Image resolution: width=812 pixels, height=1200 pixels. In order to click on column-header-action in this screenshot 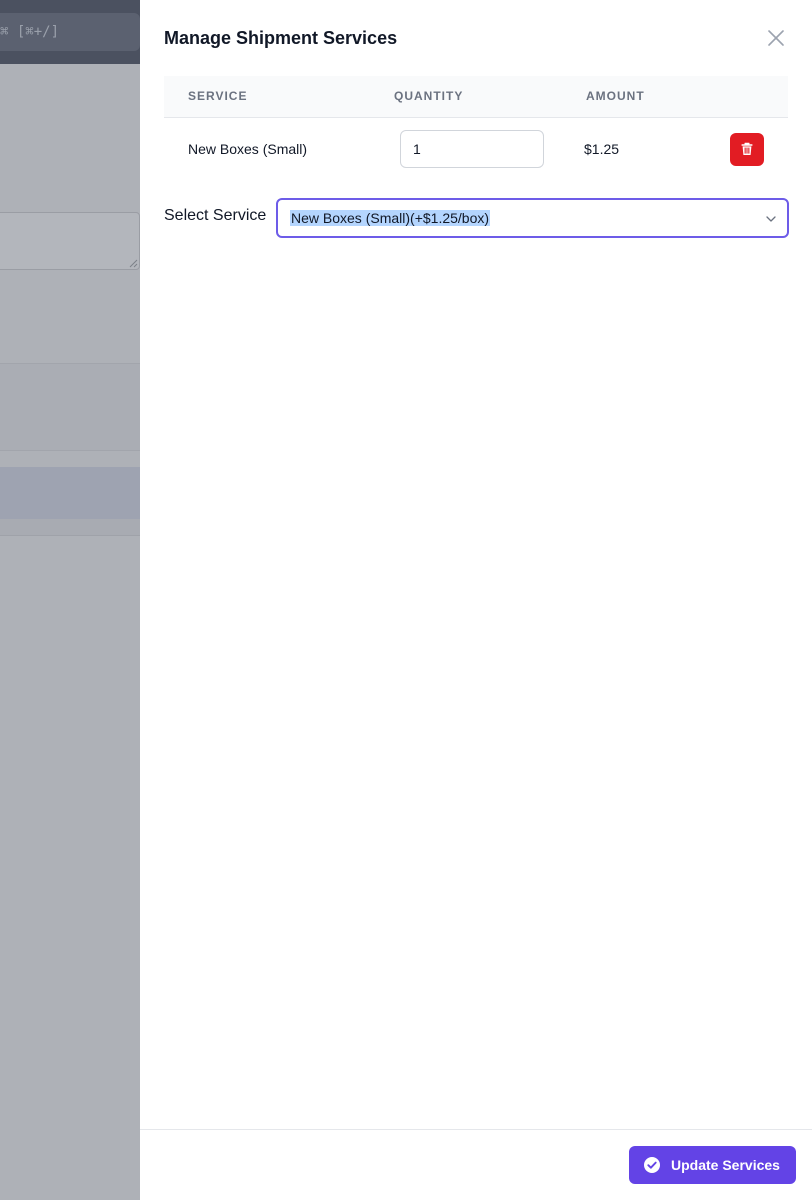, I will do `click(757, 96)`.